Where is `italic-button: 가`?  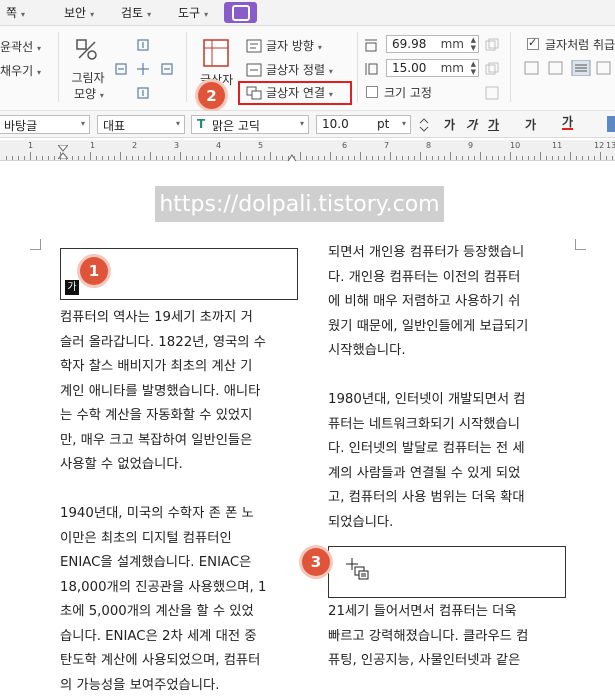 italic-button: 가 is located at coordinates (471, 124).